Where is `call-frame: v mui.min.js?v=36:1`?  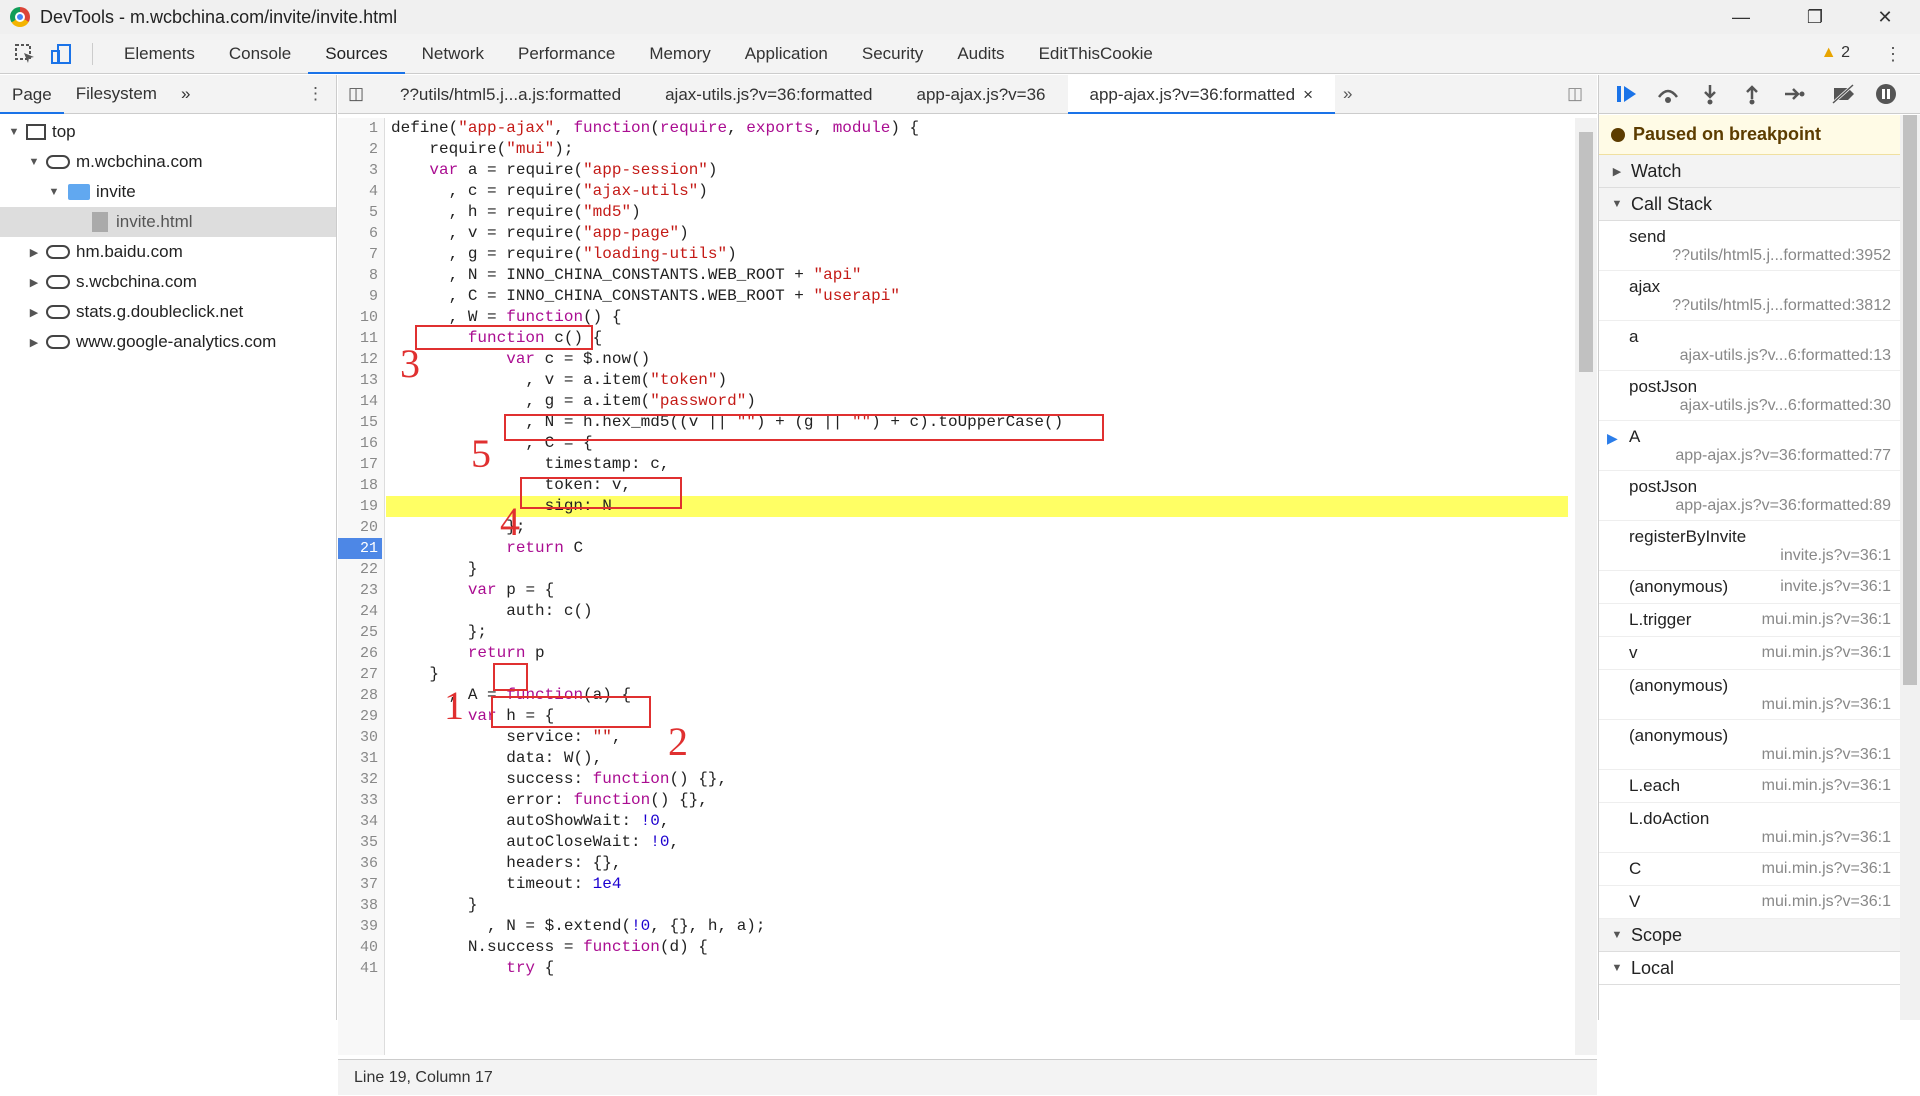
call-frame: v mui.min.js?v=36:1 is located at coordinates (1750, 653).